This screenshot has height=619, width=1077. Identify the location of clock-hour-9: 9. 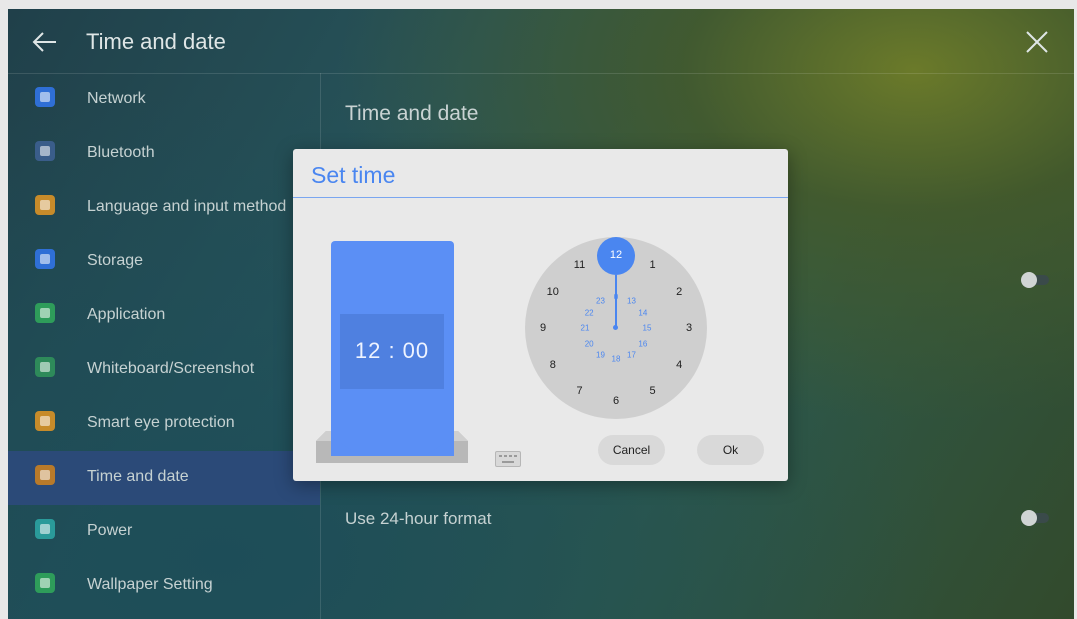
(543, 328).